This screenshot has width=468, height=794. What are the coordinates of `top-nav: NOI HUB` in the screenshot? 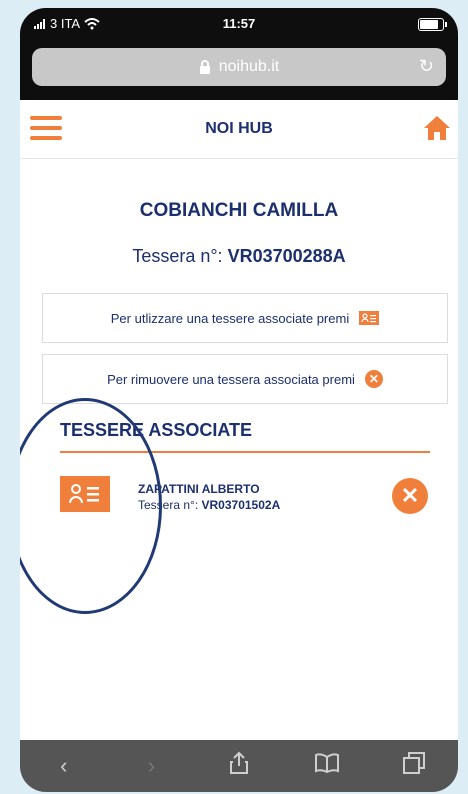 It's located at (239, 129).